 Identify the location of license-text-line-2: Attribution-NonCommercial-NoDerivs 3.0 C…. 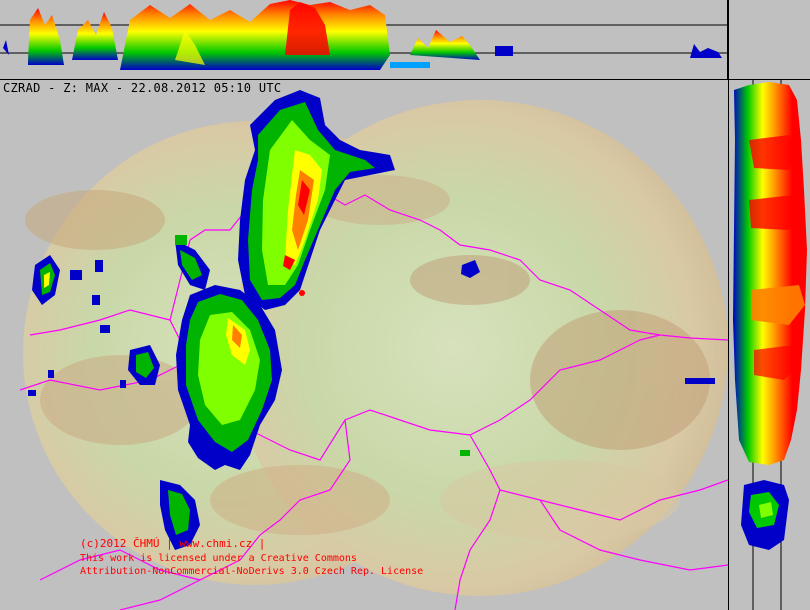
(252, 571).